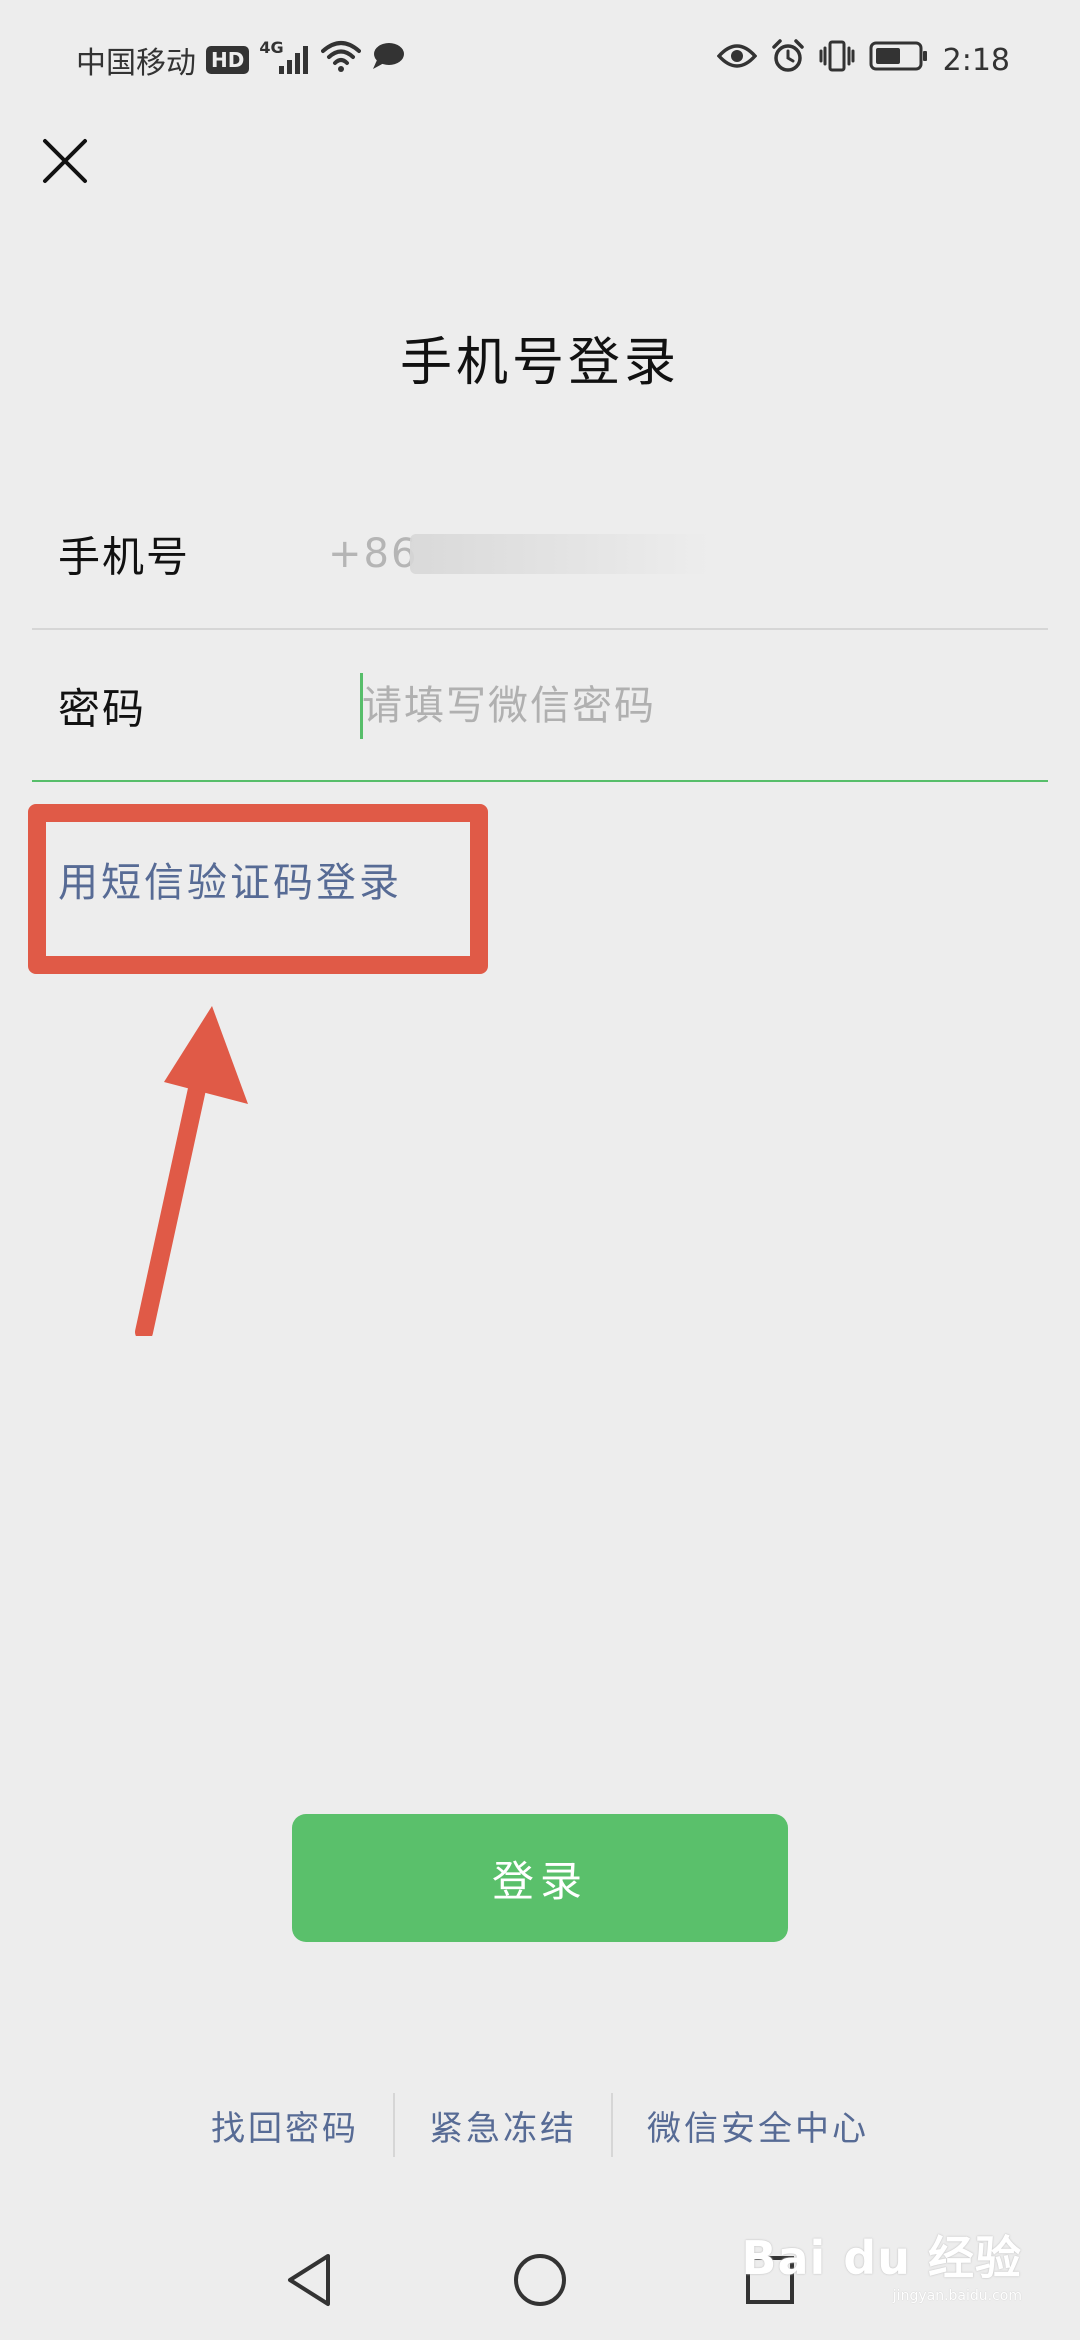  Describe the element at coordinates (976, 60) in the screenshot. I see `clock-time: 2:18` at that location.